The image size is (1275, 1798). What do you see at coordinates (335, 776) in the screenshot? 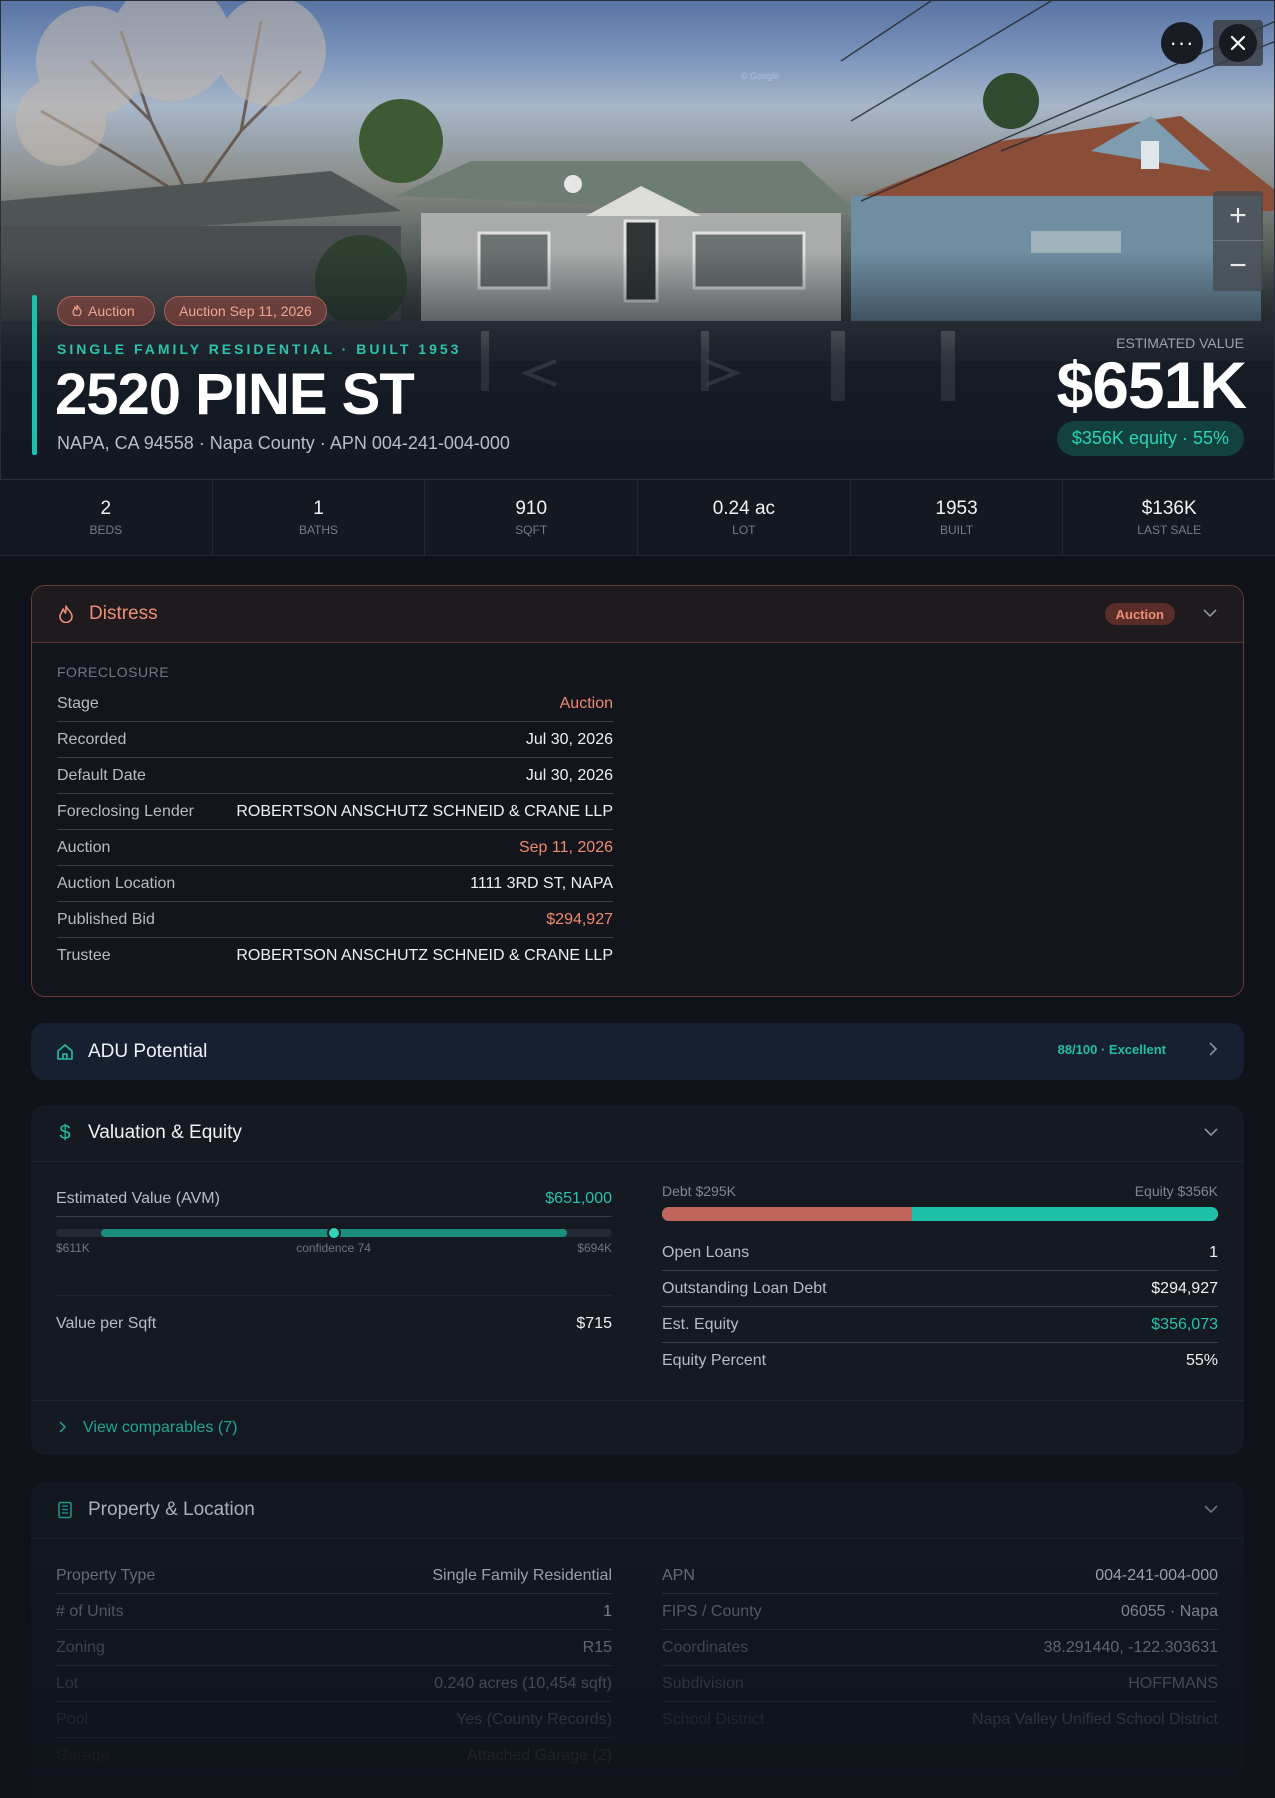
I see `distress-row-default-date: Default Date Jul 30, 2026` at bounding box center [335, 776].